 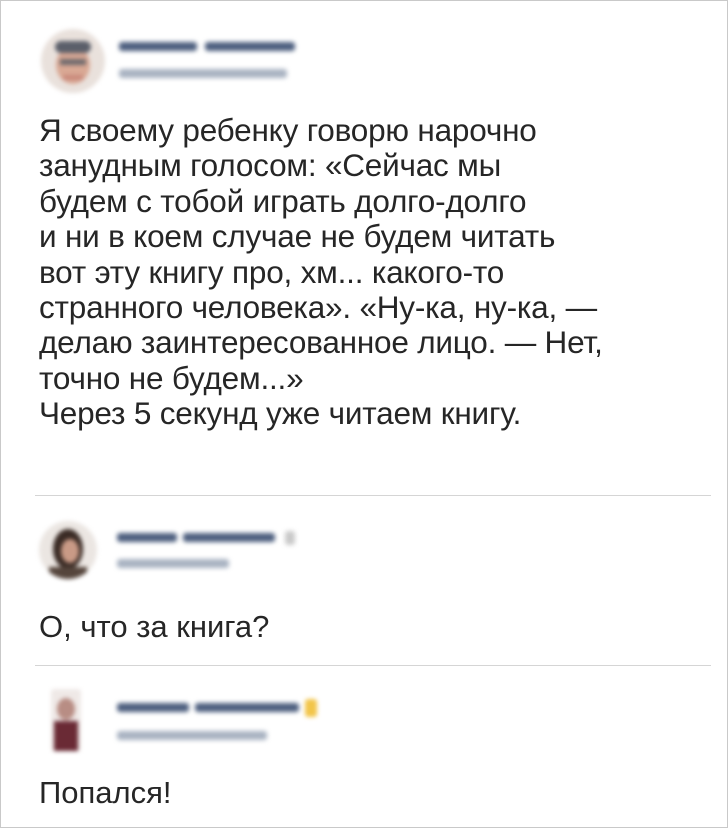 What do you see at coordinates (361, 64) in the screenshot?
I see `post-header` at bounding box center [361, 64].